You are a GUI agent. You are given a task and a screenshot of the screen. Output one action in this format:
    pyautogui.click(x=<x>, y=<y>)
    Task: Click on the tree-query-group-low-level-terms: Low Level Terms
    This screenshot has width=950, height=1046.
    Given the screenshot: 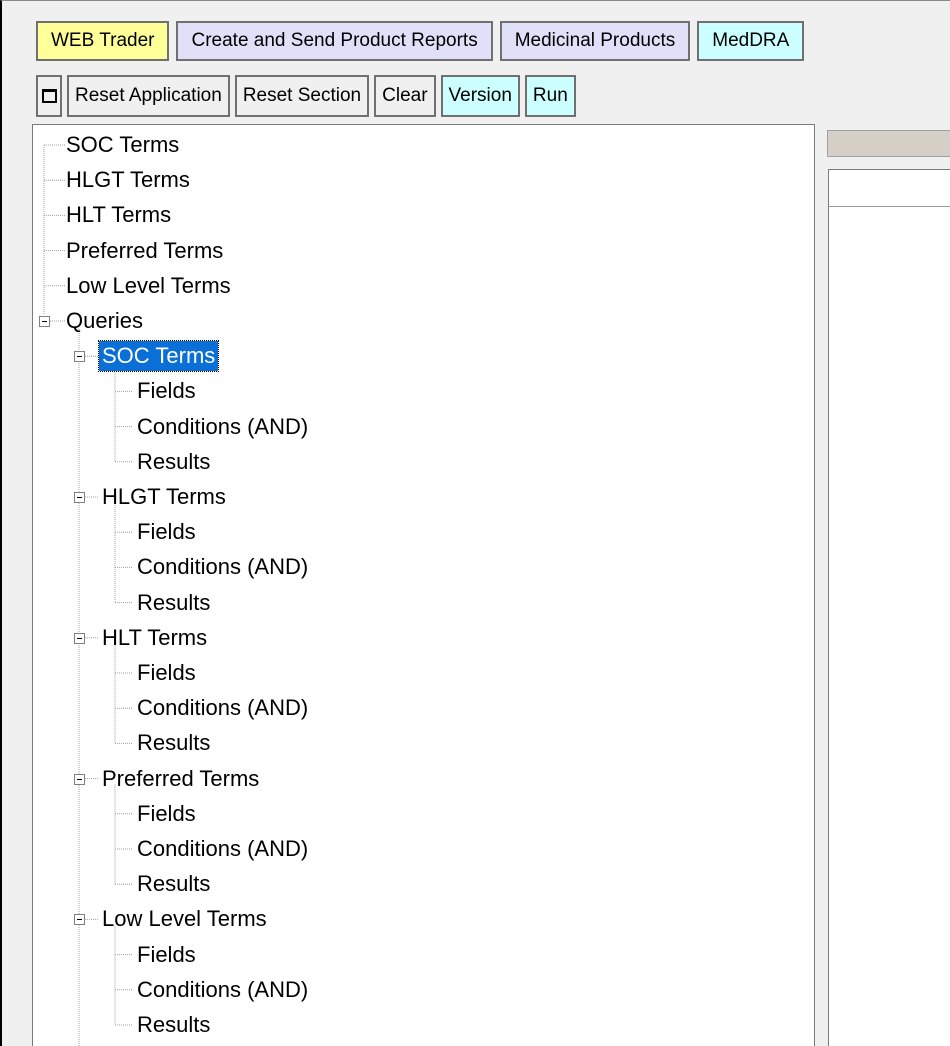 What is the action you would take?
    pyautogui.click(x=184, y=919)
    